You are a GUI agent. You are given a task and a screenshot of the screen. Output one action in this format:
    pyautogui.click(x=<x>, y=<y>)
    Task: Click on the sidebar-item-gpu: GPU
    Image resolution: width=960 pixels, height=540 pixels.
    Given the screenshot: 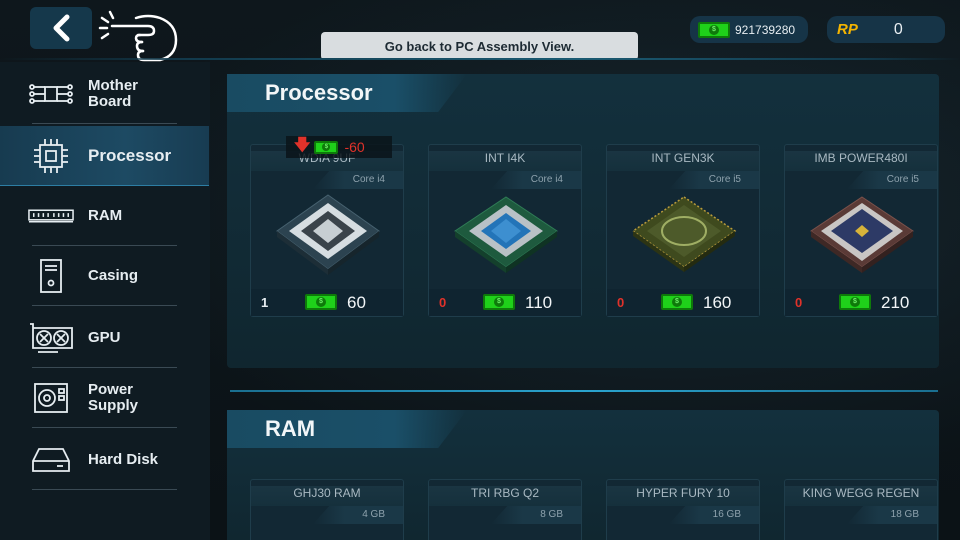 What is the action you would take?
    pyautogui.click(x=104, y=338)
    